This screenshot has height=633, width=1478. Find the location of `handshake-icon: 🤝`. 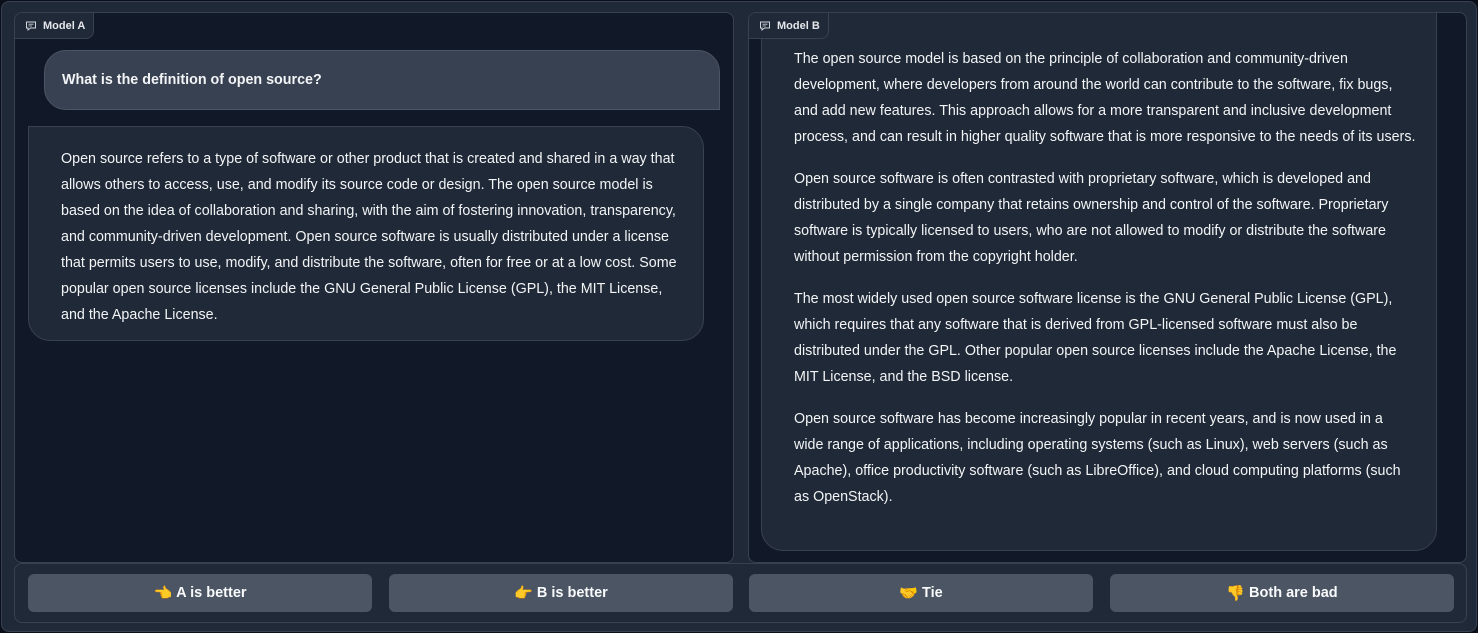

handshake-icon: 🤝 is located at coordinates (908, 593).